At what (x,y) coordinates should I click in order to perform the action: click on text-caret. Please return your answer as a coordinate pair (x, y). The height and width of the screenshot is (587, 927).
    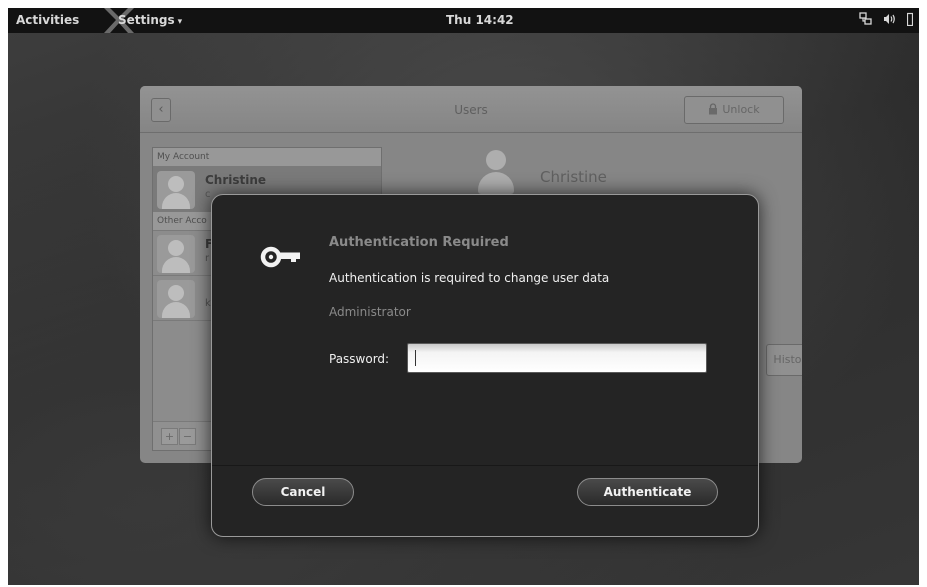
    Looking at the image, I should click on (415, 358).